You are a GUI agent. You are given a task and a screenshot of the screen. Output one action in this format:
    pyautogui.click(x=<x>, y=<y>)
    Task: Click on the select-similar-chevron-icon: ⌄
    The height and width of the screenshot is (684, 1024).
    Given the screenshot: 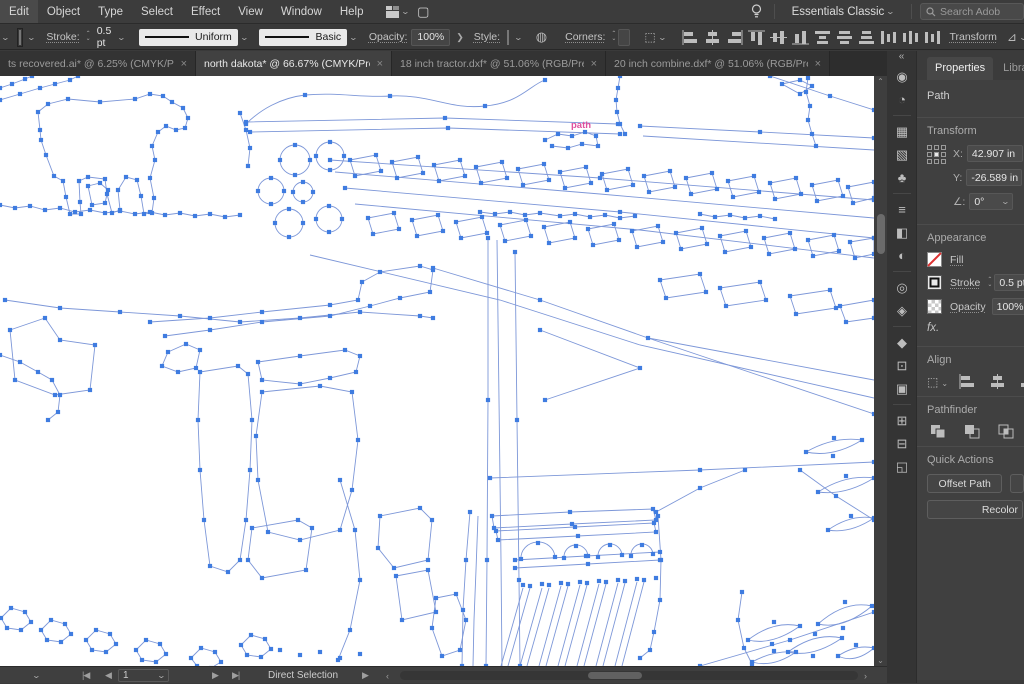 What is the action you would take?
    pyautogui.click(x=661, y=37)
    